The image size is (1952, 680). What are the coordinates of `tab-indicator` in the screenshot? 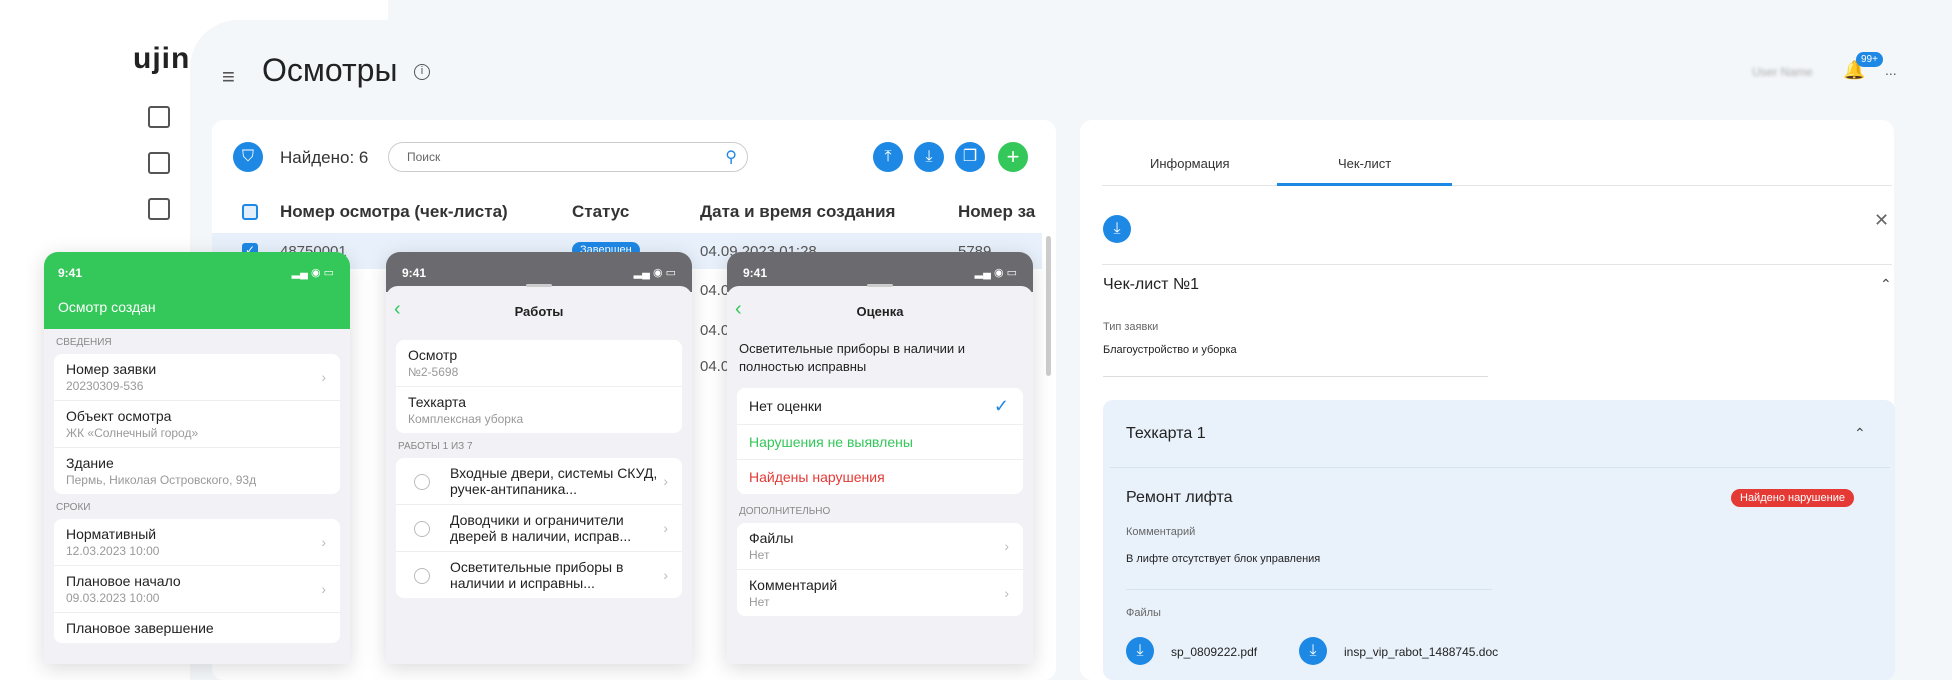 It's located at (1364, 184).